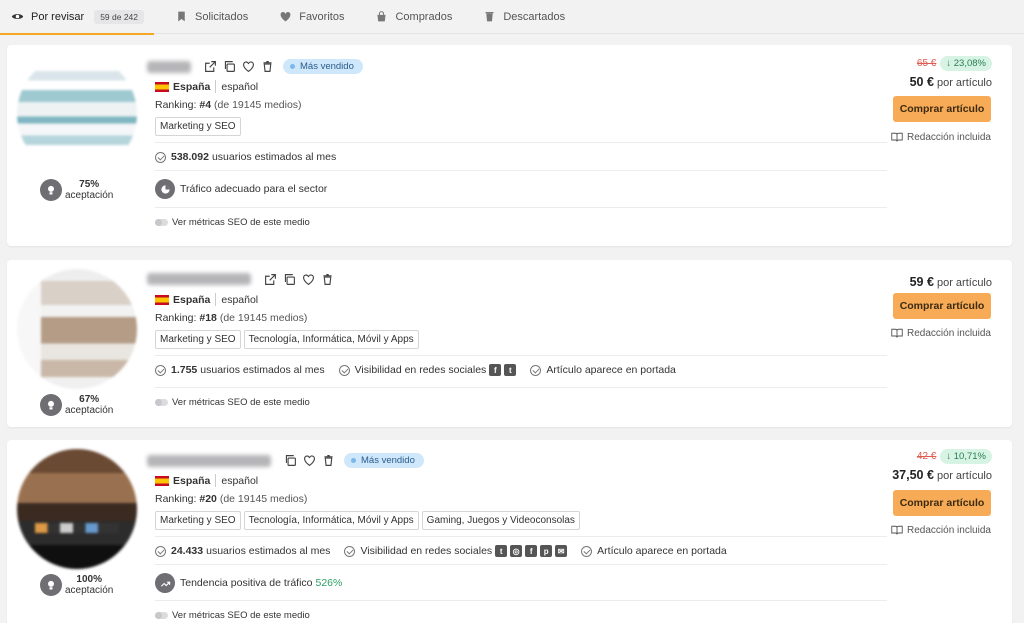 The height and width of the screenshot is (623, 1024). I want to click on price-area: 65 € ↓ 23,08% 50 € por artículo, so click(922, 72).